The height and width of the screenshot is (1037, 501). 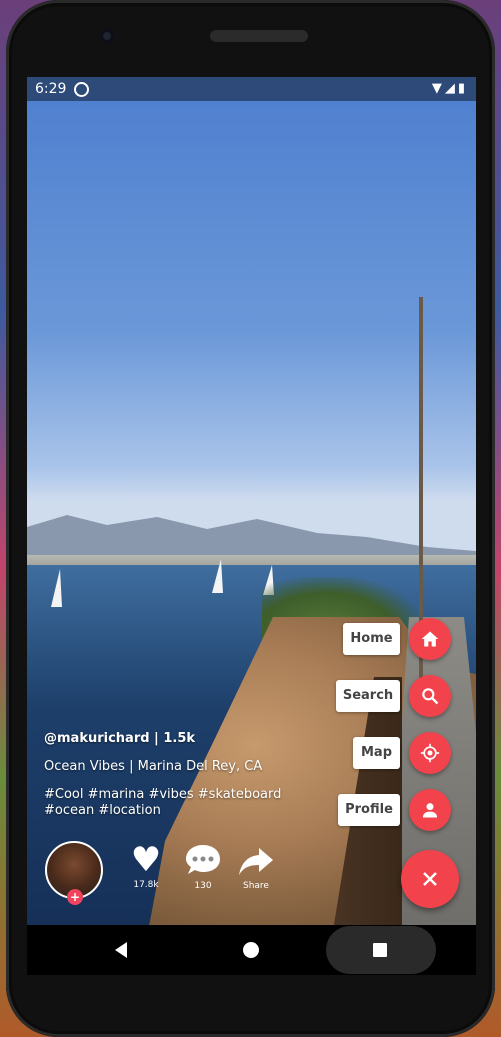 What do you see at coordinates (368, 696) in the screenshot?
I see `fab-label-search: Search` at bounding box center [368, 696].